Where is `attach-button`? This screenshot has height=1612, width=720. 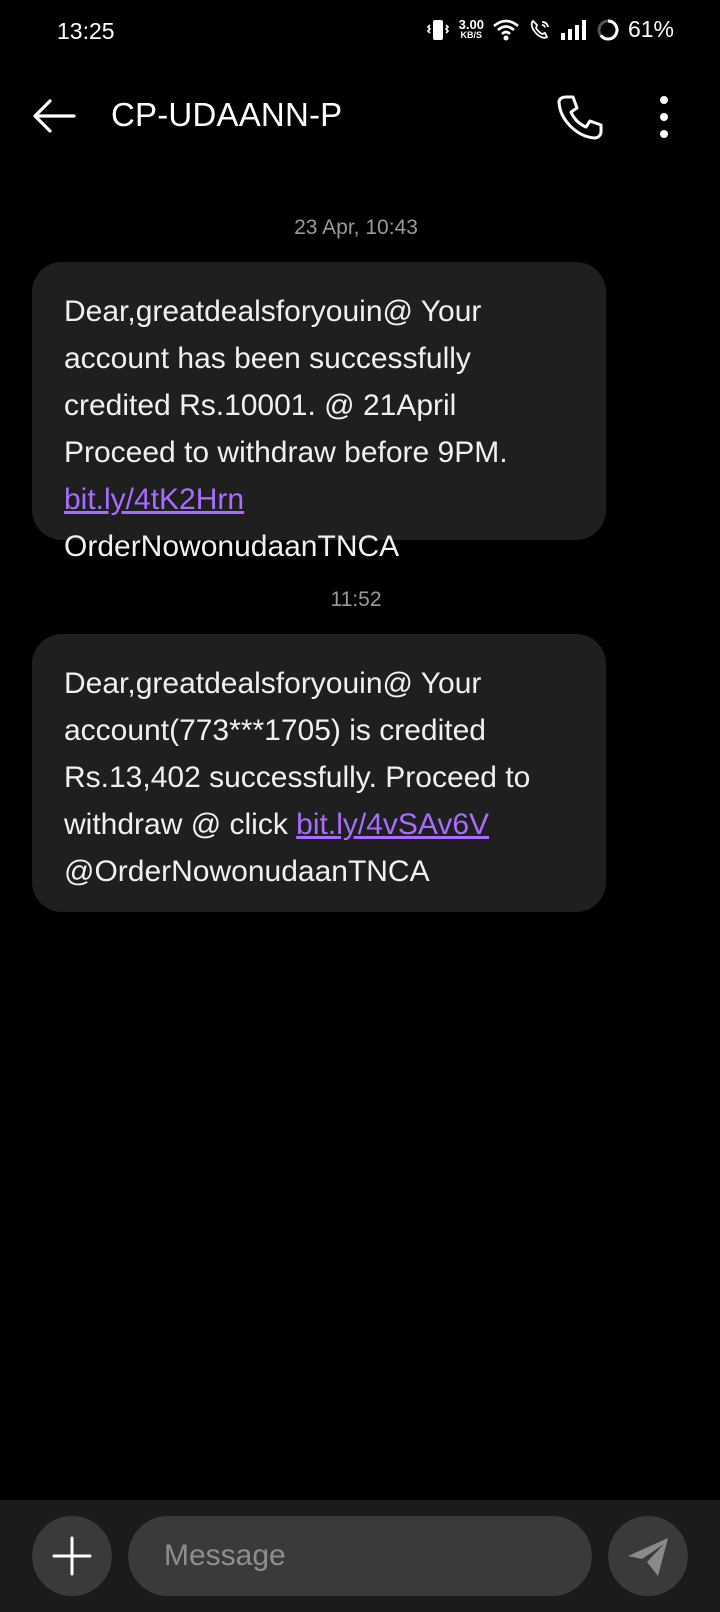
attach-button is located at coordinates (72, 1556).